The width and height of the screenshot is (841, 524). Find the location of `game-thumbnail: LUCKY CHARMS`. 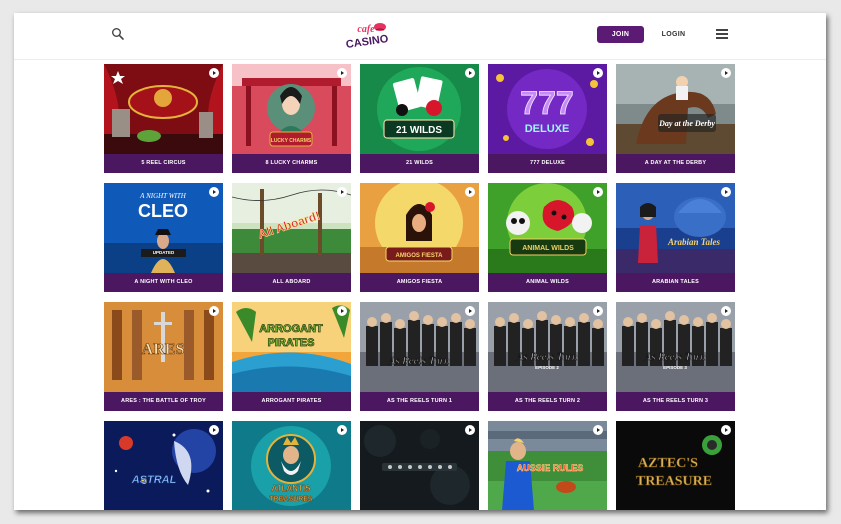

game-thumbnail: LUCKY CHARMS is located at coordinates (291, 109).